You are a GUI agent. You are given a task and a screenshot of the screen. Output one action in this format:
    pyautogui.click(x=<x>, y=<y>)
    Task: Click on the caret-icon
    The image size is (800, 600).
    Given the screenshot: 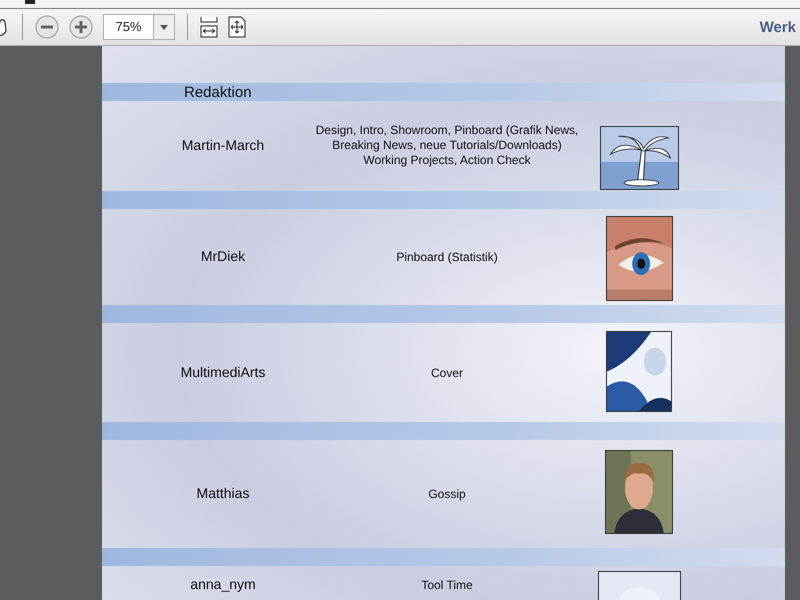 What is the action you would take?
    pyautogui.click(x=164, y=27)
    